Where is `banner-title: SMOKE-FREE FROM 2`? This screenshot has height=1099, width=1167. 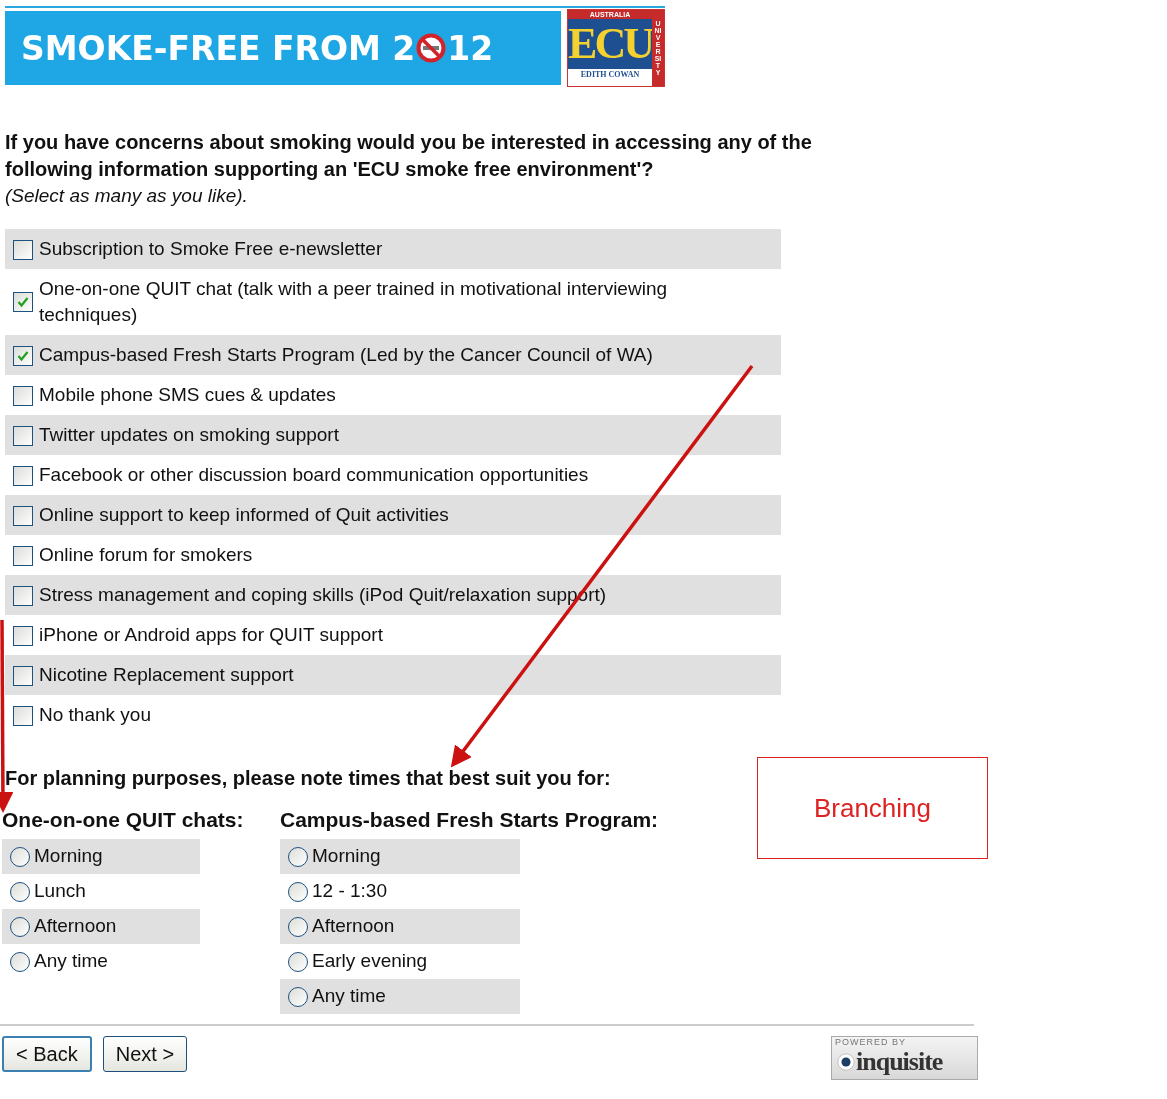 banner-title: SMOKE-FREE FROM 2 is located at coordinates (218, 48).